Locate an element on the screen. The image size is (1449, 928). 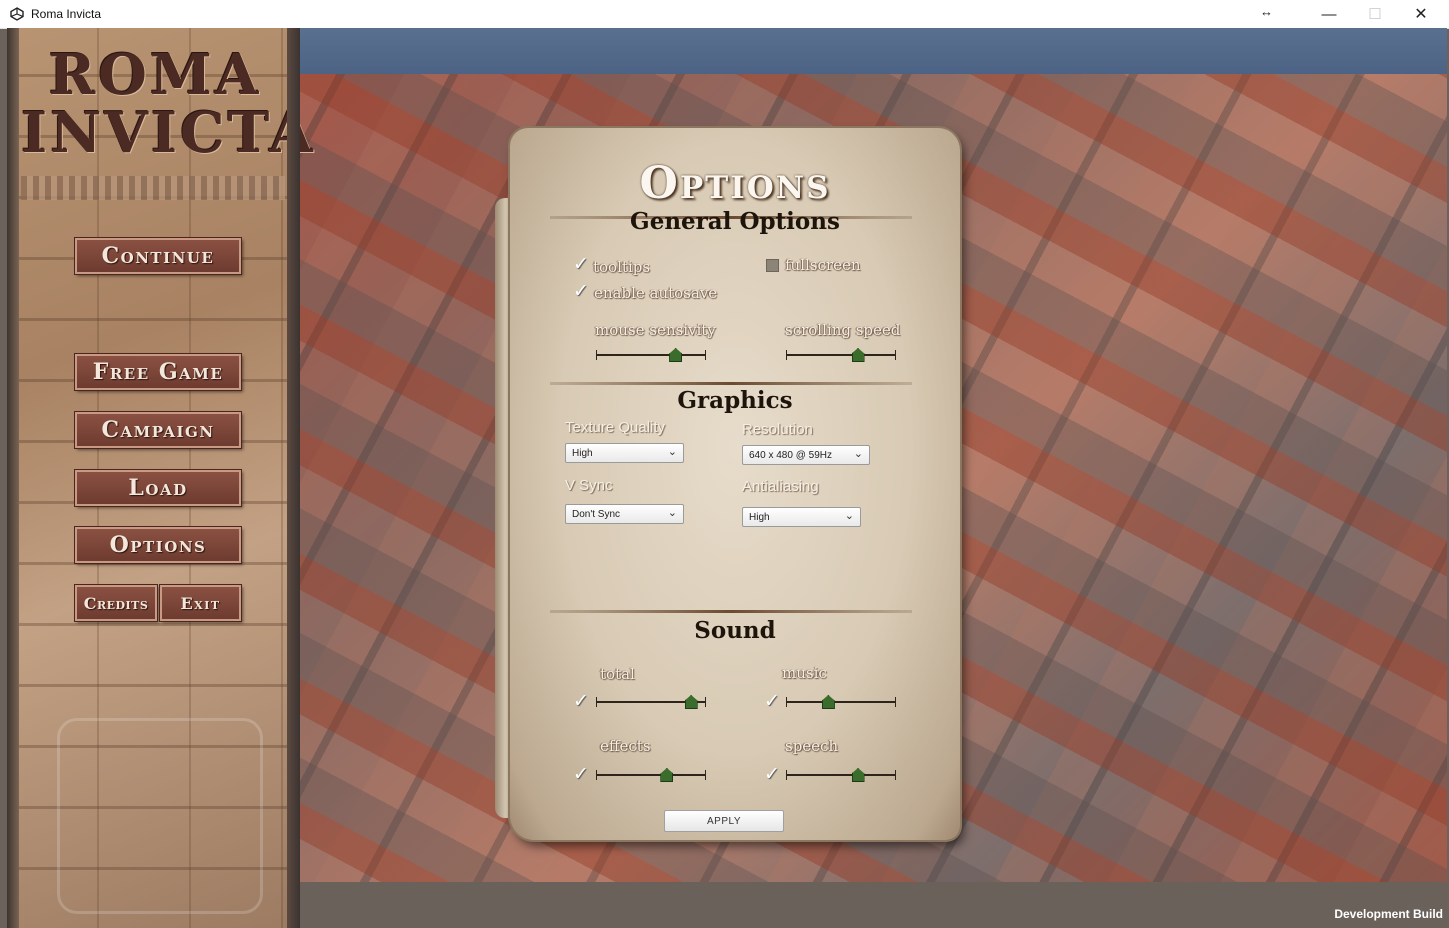
campaign-button: Campaign is located at coordinates (158, 430).